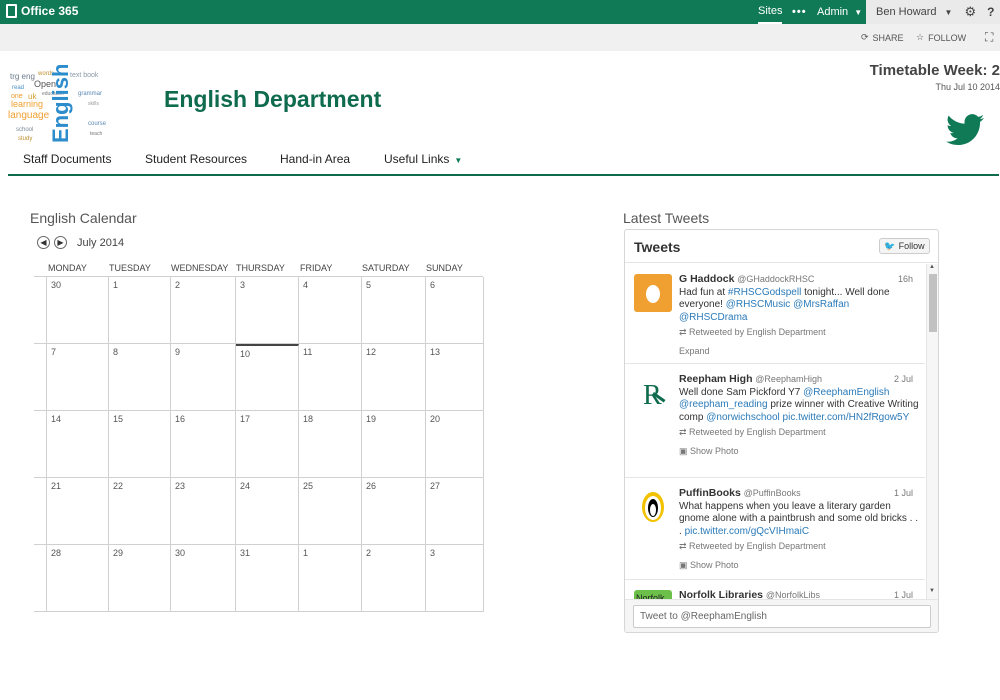 The height and width of the screenshot is (700, 1000). I want to click on tweet-avatar: Norfolk, so click(653, 594).